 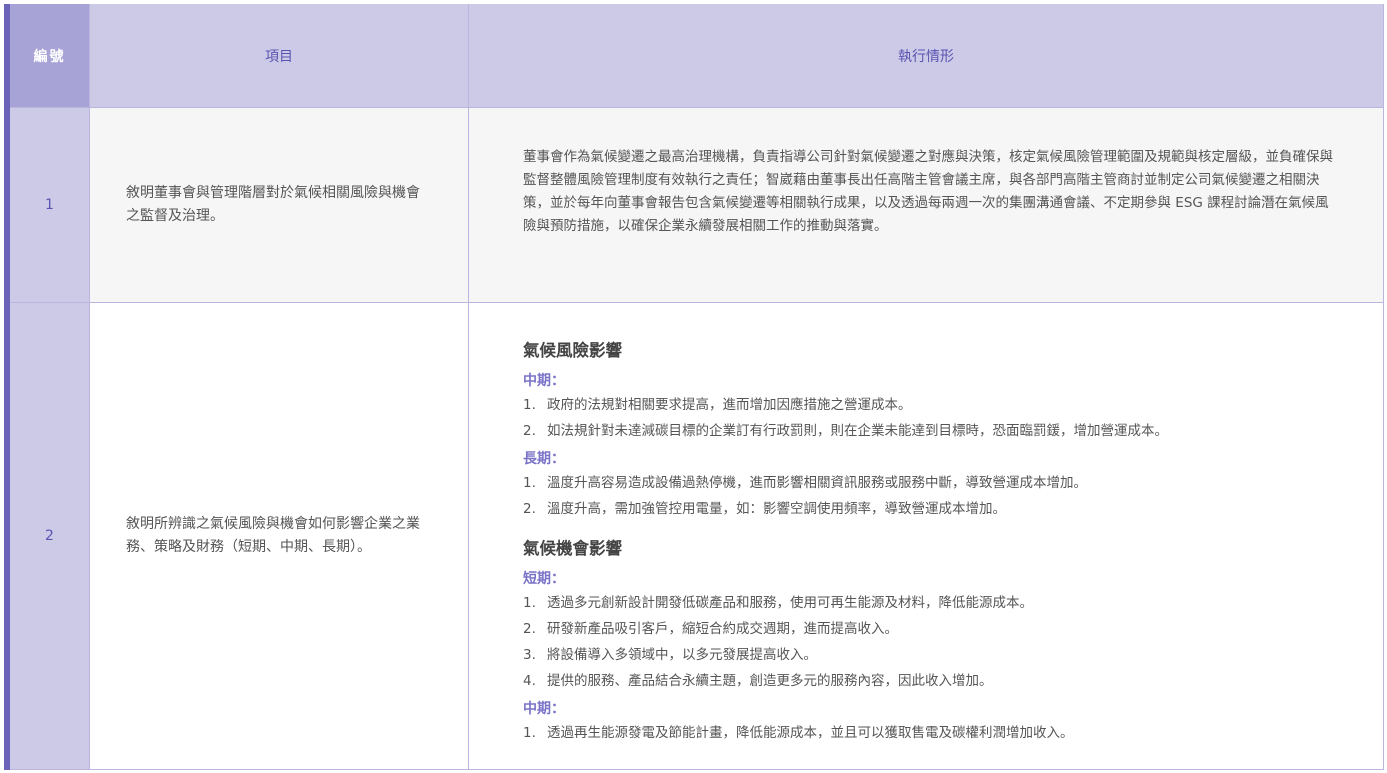 I want to click on row-1-number: 1, so click(x=50, y=205).